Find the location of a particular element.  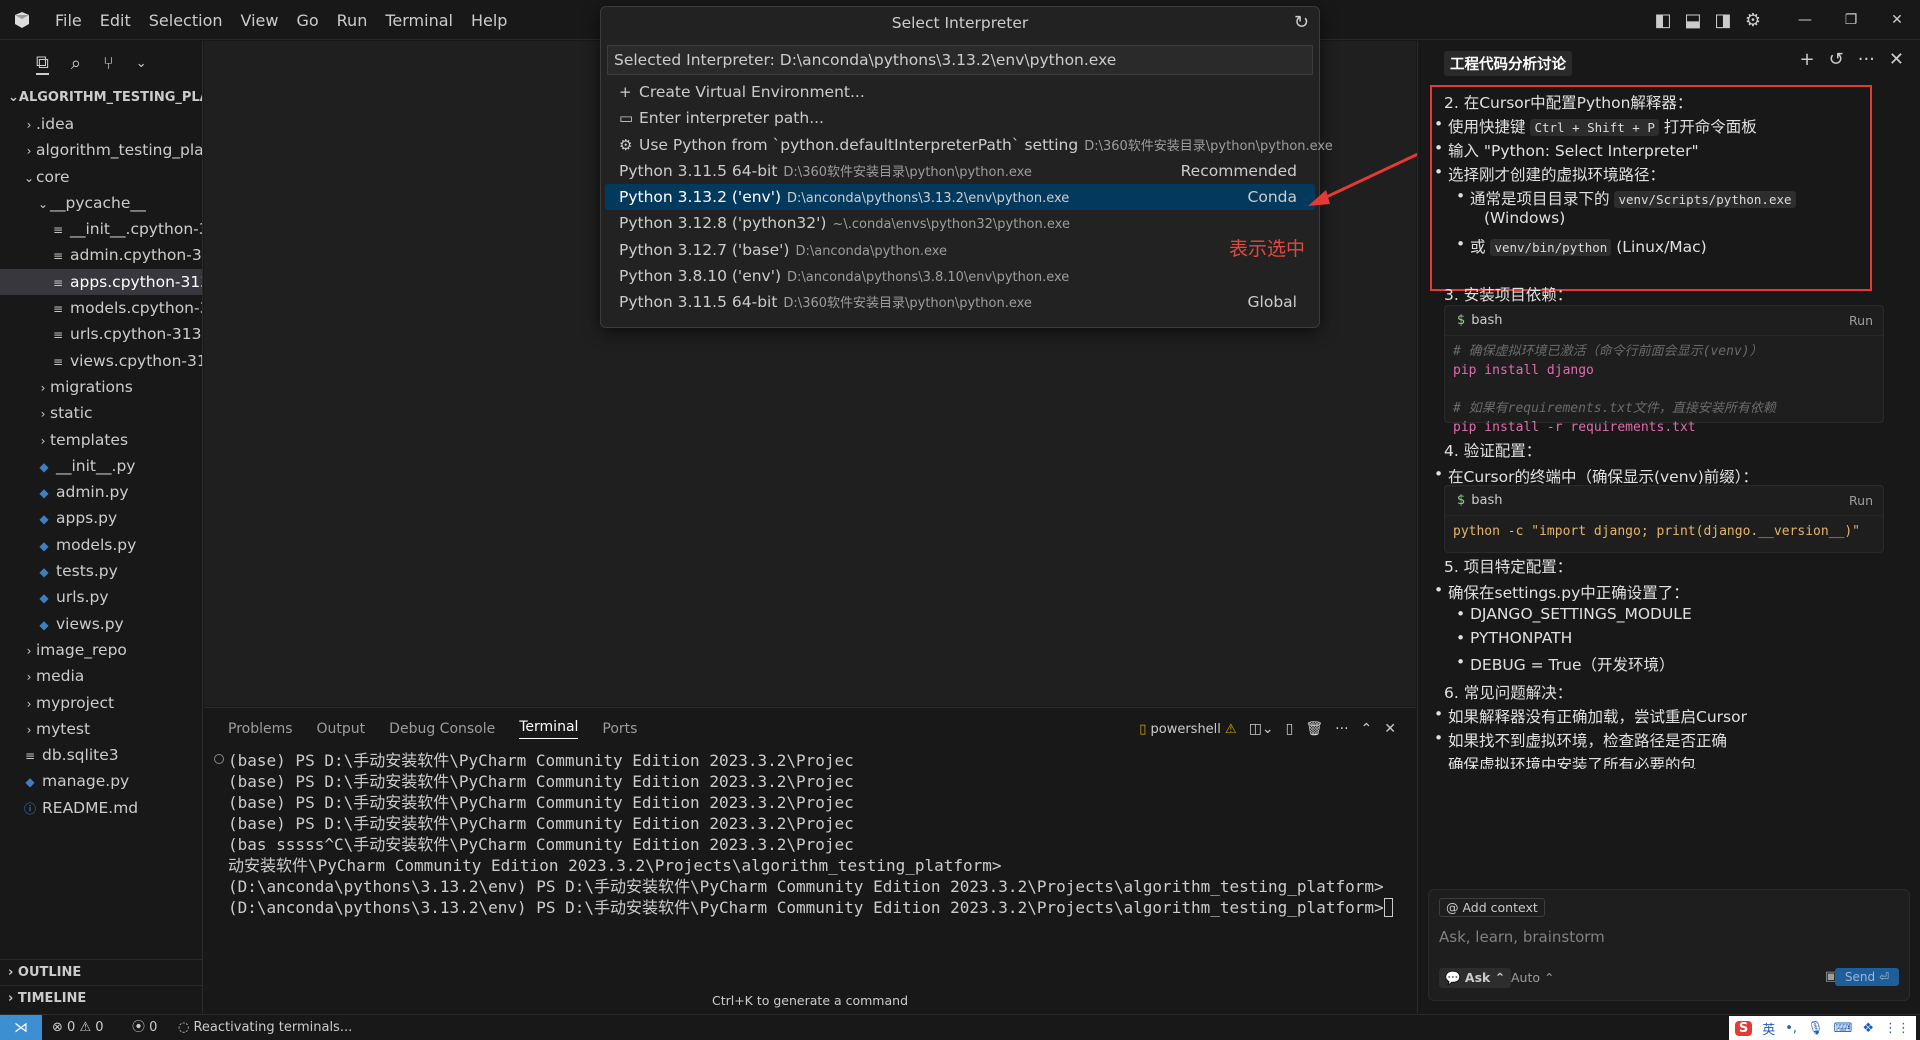

source-control-icon: ⑂ is located at coordinates (108, 63).